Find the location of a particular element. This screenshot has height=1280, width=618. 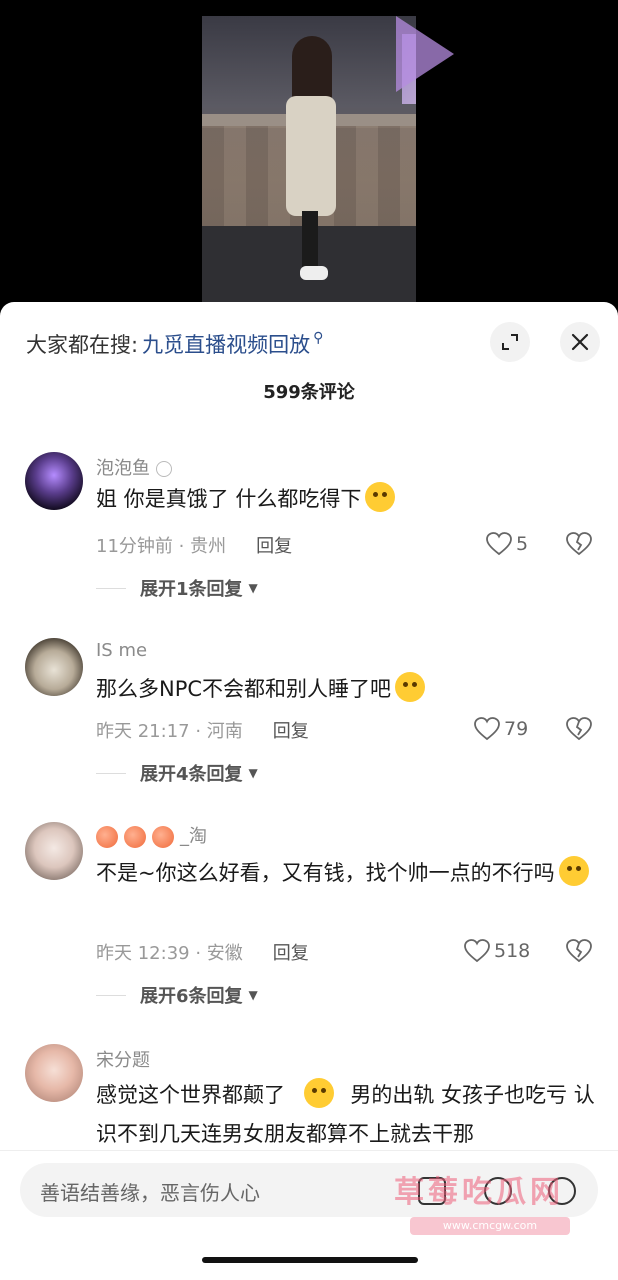

comment-text: 那么多NPC不会都和别人睡了吧 is located at coordinates (346, 689).